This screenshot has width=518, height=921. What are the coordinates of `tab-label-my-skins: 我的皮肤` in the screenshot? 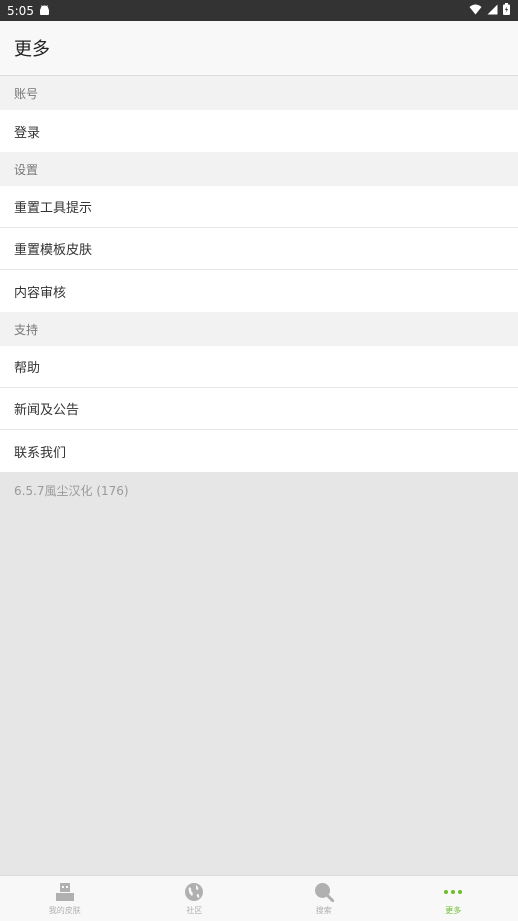 It's located at (64, 910).